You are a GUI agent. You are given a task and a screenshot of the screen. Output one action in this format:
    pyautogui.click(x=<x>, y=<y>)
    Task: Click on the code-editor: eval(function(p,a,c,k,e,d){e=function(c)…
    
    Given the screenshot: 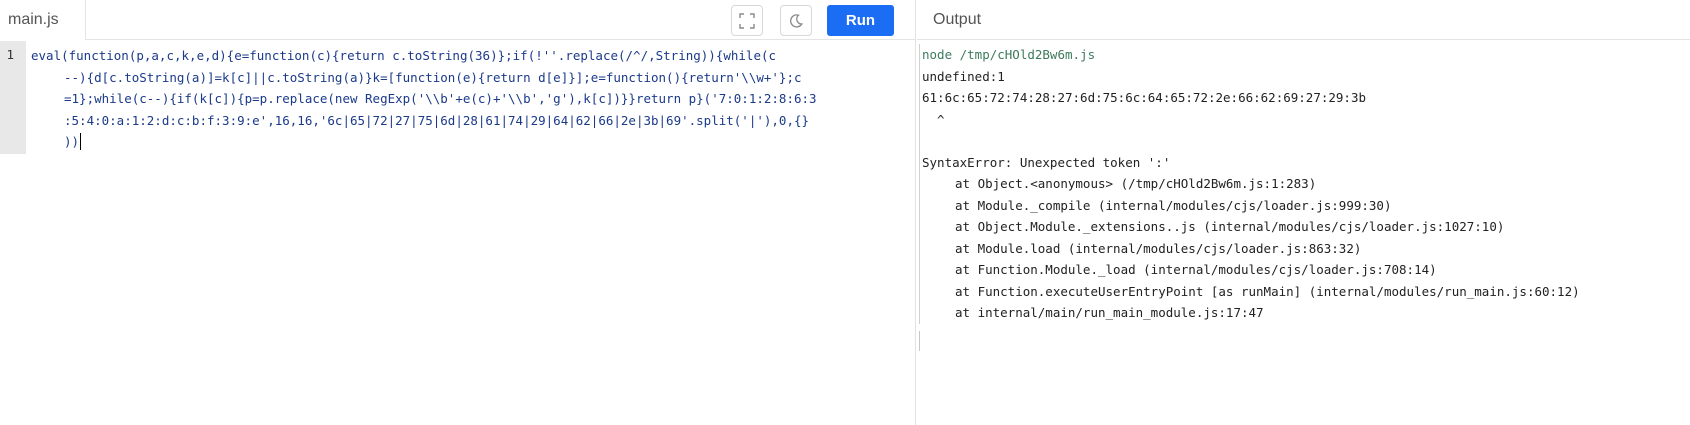 What is the action you would take?
    pyautogui.click(x=471, y=99)
    